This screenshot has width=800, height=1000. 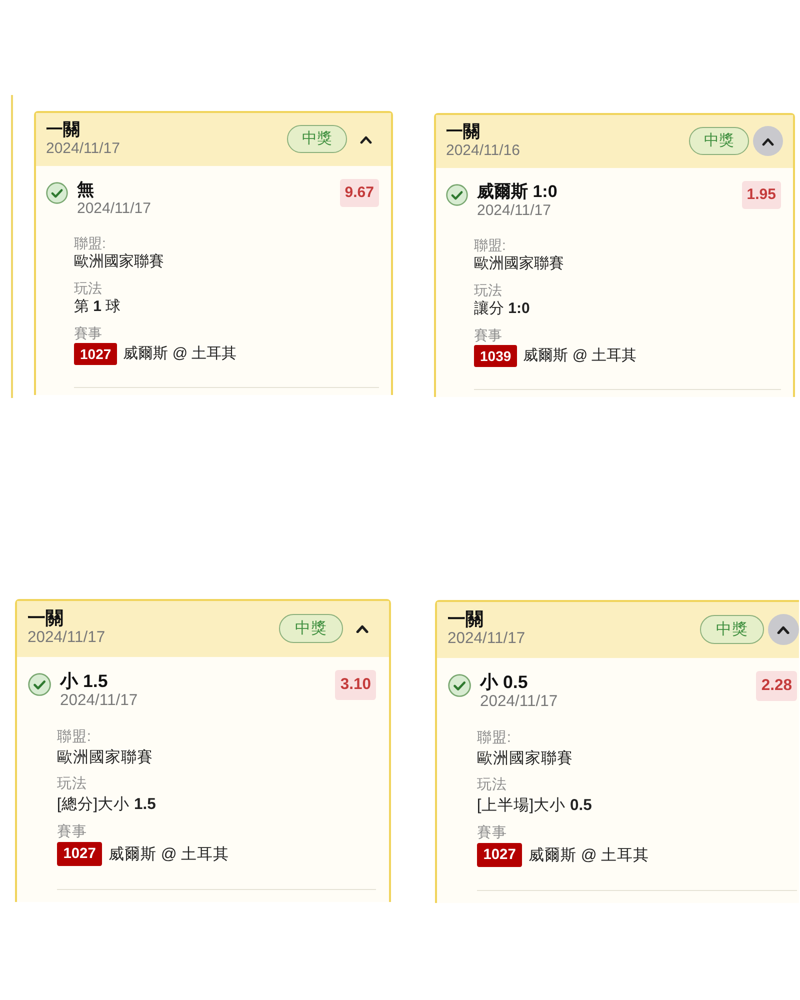 I want to click on odds-badge: 9.67, so click(x=359, y=193).